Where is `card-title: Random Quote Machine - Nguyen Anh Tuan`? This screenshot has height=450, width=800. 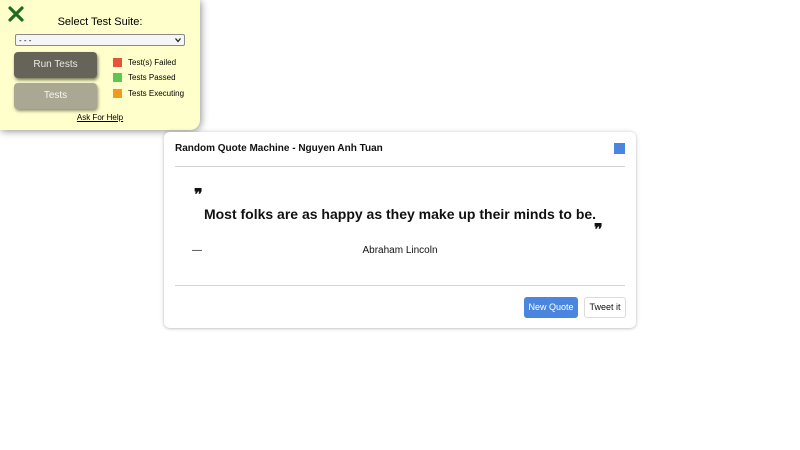
card-title: Random Quote Machine - Nguyen Anh Tuan is located at coordinates (279, 148).